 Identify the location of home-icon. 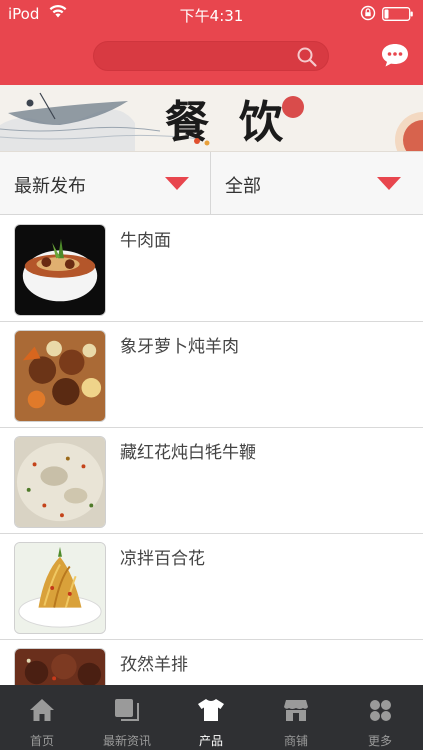
(42, 710).